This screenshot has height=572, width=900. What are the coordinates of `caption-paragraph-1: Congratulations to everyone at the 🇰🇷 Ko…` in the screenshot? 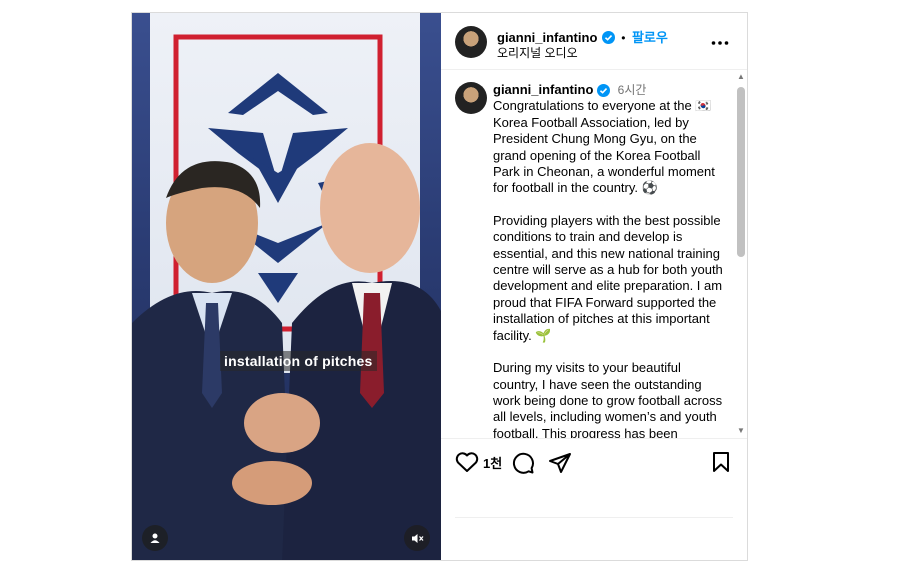 It's located at (606, 147).